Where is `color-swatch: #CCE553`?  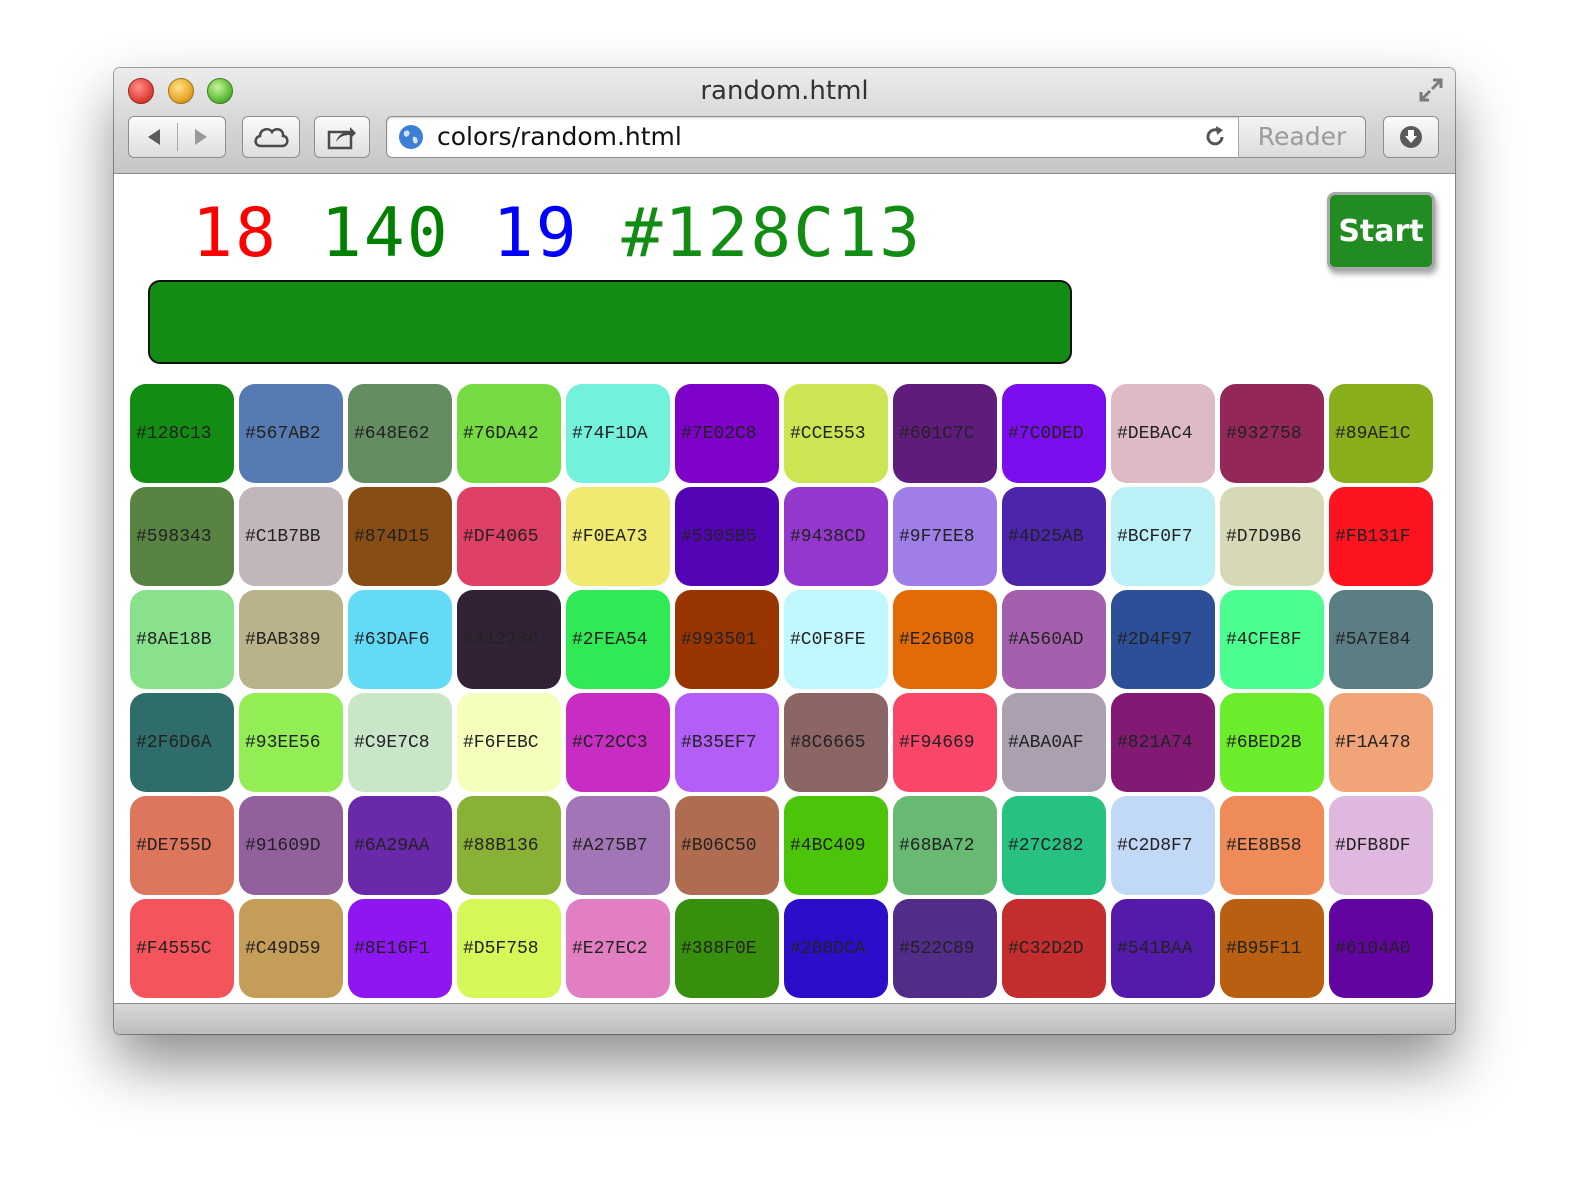
color-swatch: #CCE553 is located at coordinates (836, 433).